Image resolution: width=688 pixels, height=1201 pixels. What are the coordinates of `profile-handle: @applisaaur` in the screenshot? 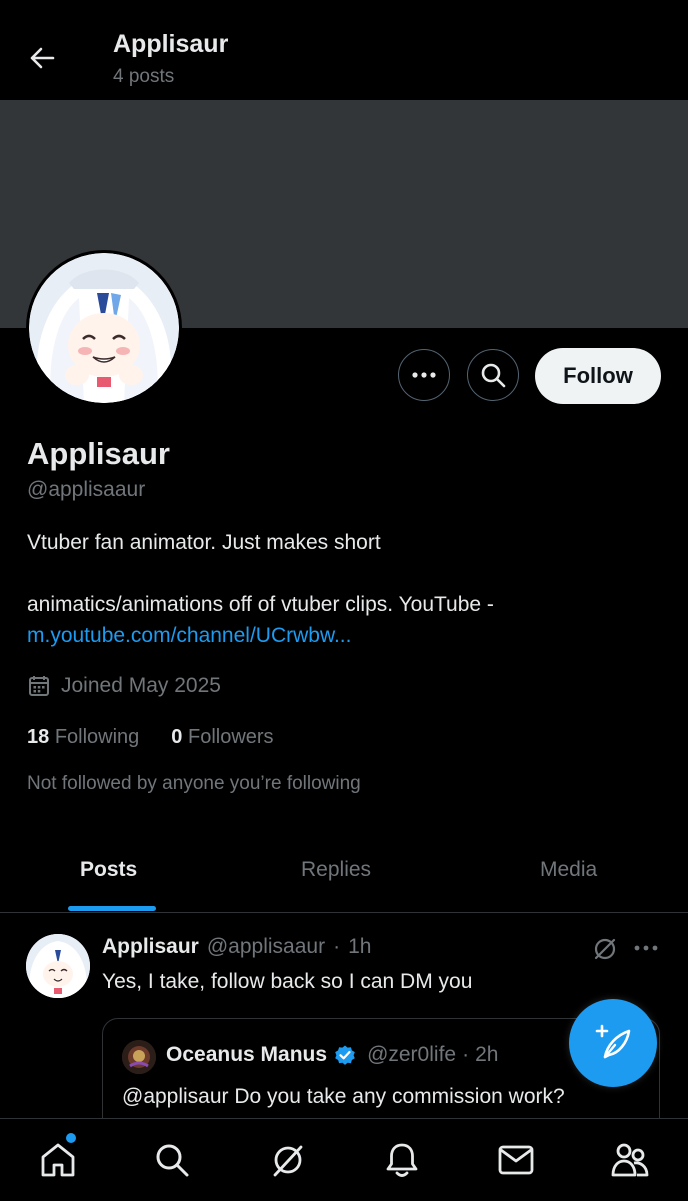 It's located at (86, 489).